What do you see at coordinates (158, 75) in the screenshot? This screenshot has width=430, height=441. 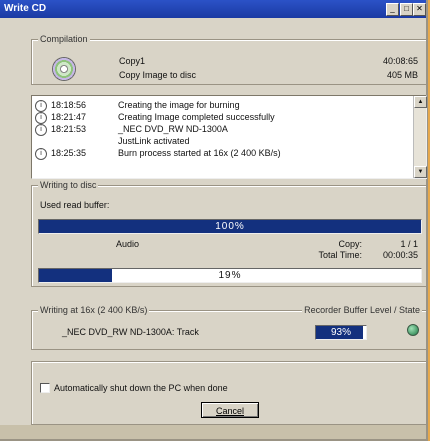 I see `compilation-action: Copy Image to disc` at bounding box center [158, 75].